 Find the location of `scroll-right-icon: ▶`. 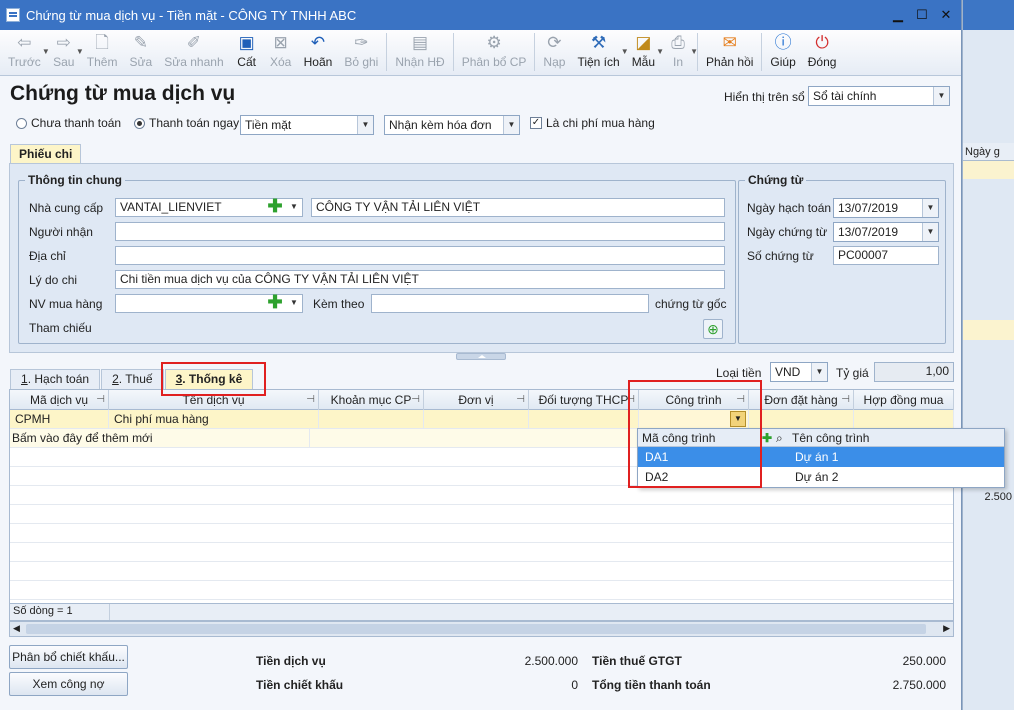

scroll-right-icon: ▶ is located at coordinates (946, 628).